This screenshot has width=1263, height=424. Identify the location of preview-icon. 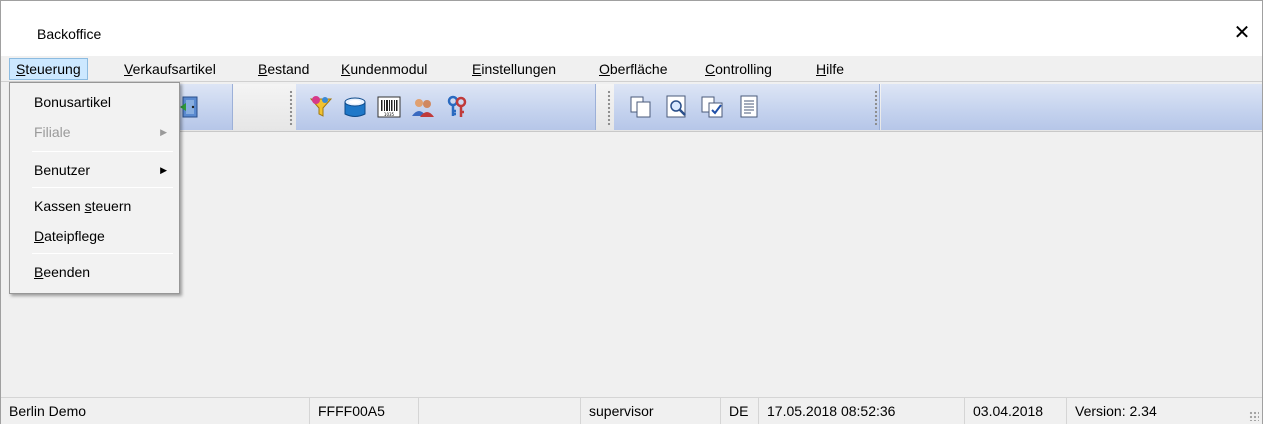
(677, 107).